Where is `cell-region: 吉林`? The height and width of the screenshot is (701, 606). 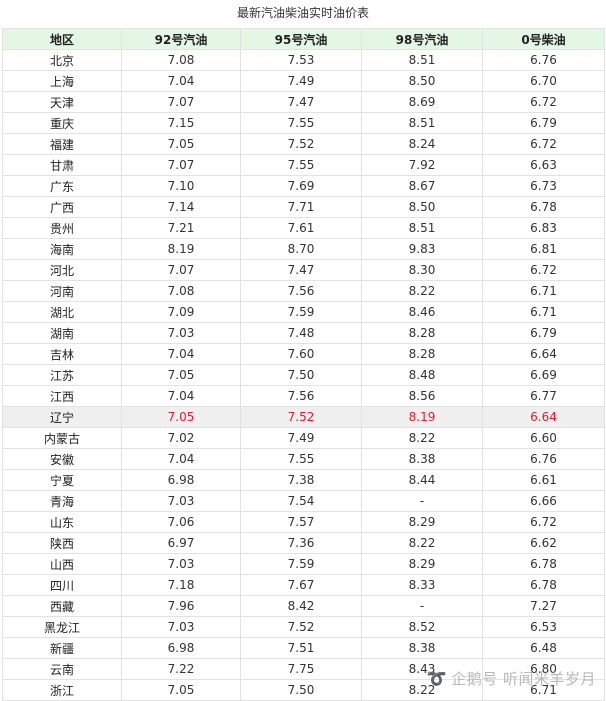
cell-region: 吉林 is located at coordinates (62, 354).